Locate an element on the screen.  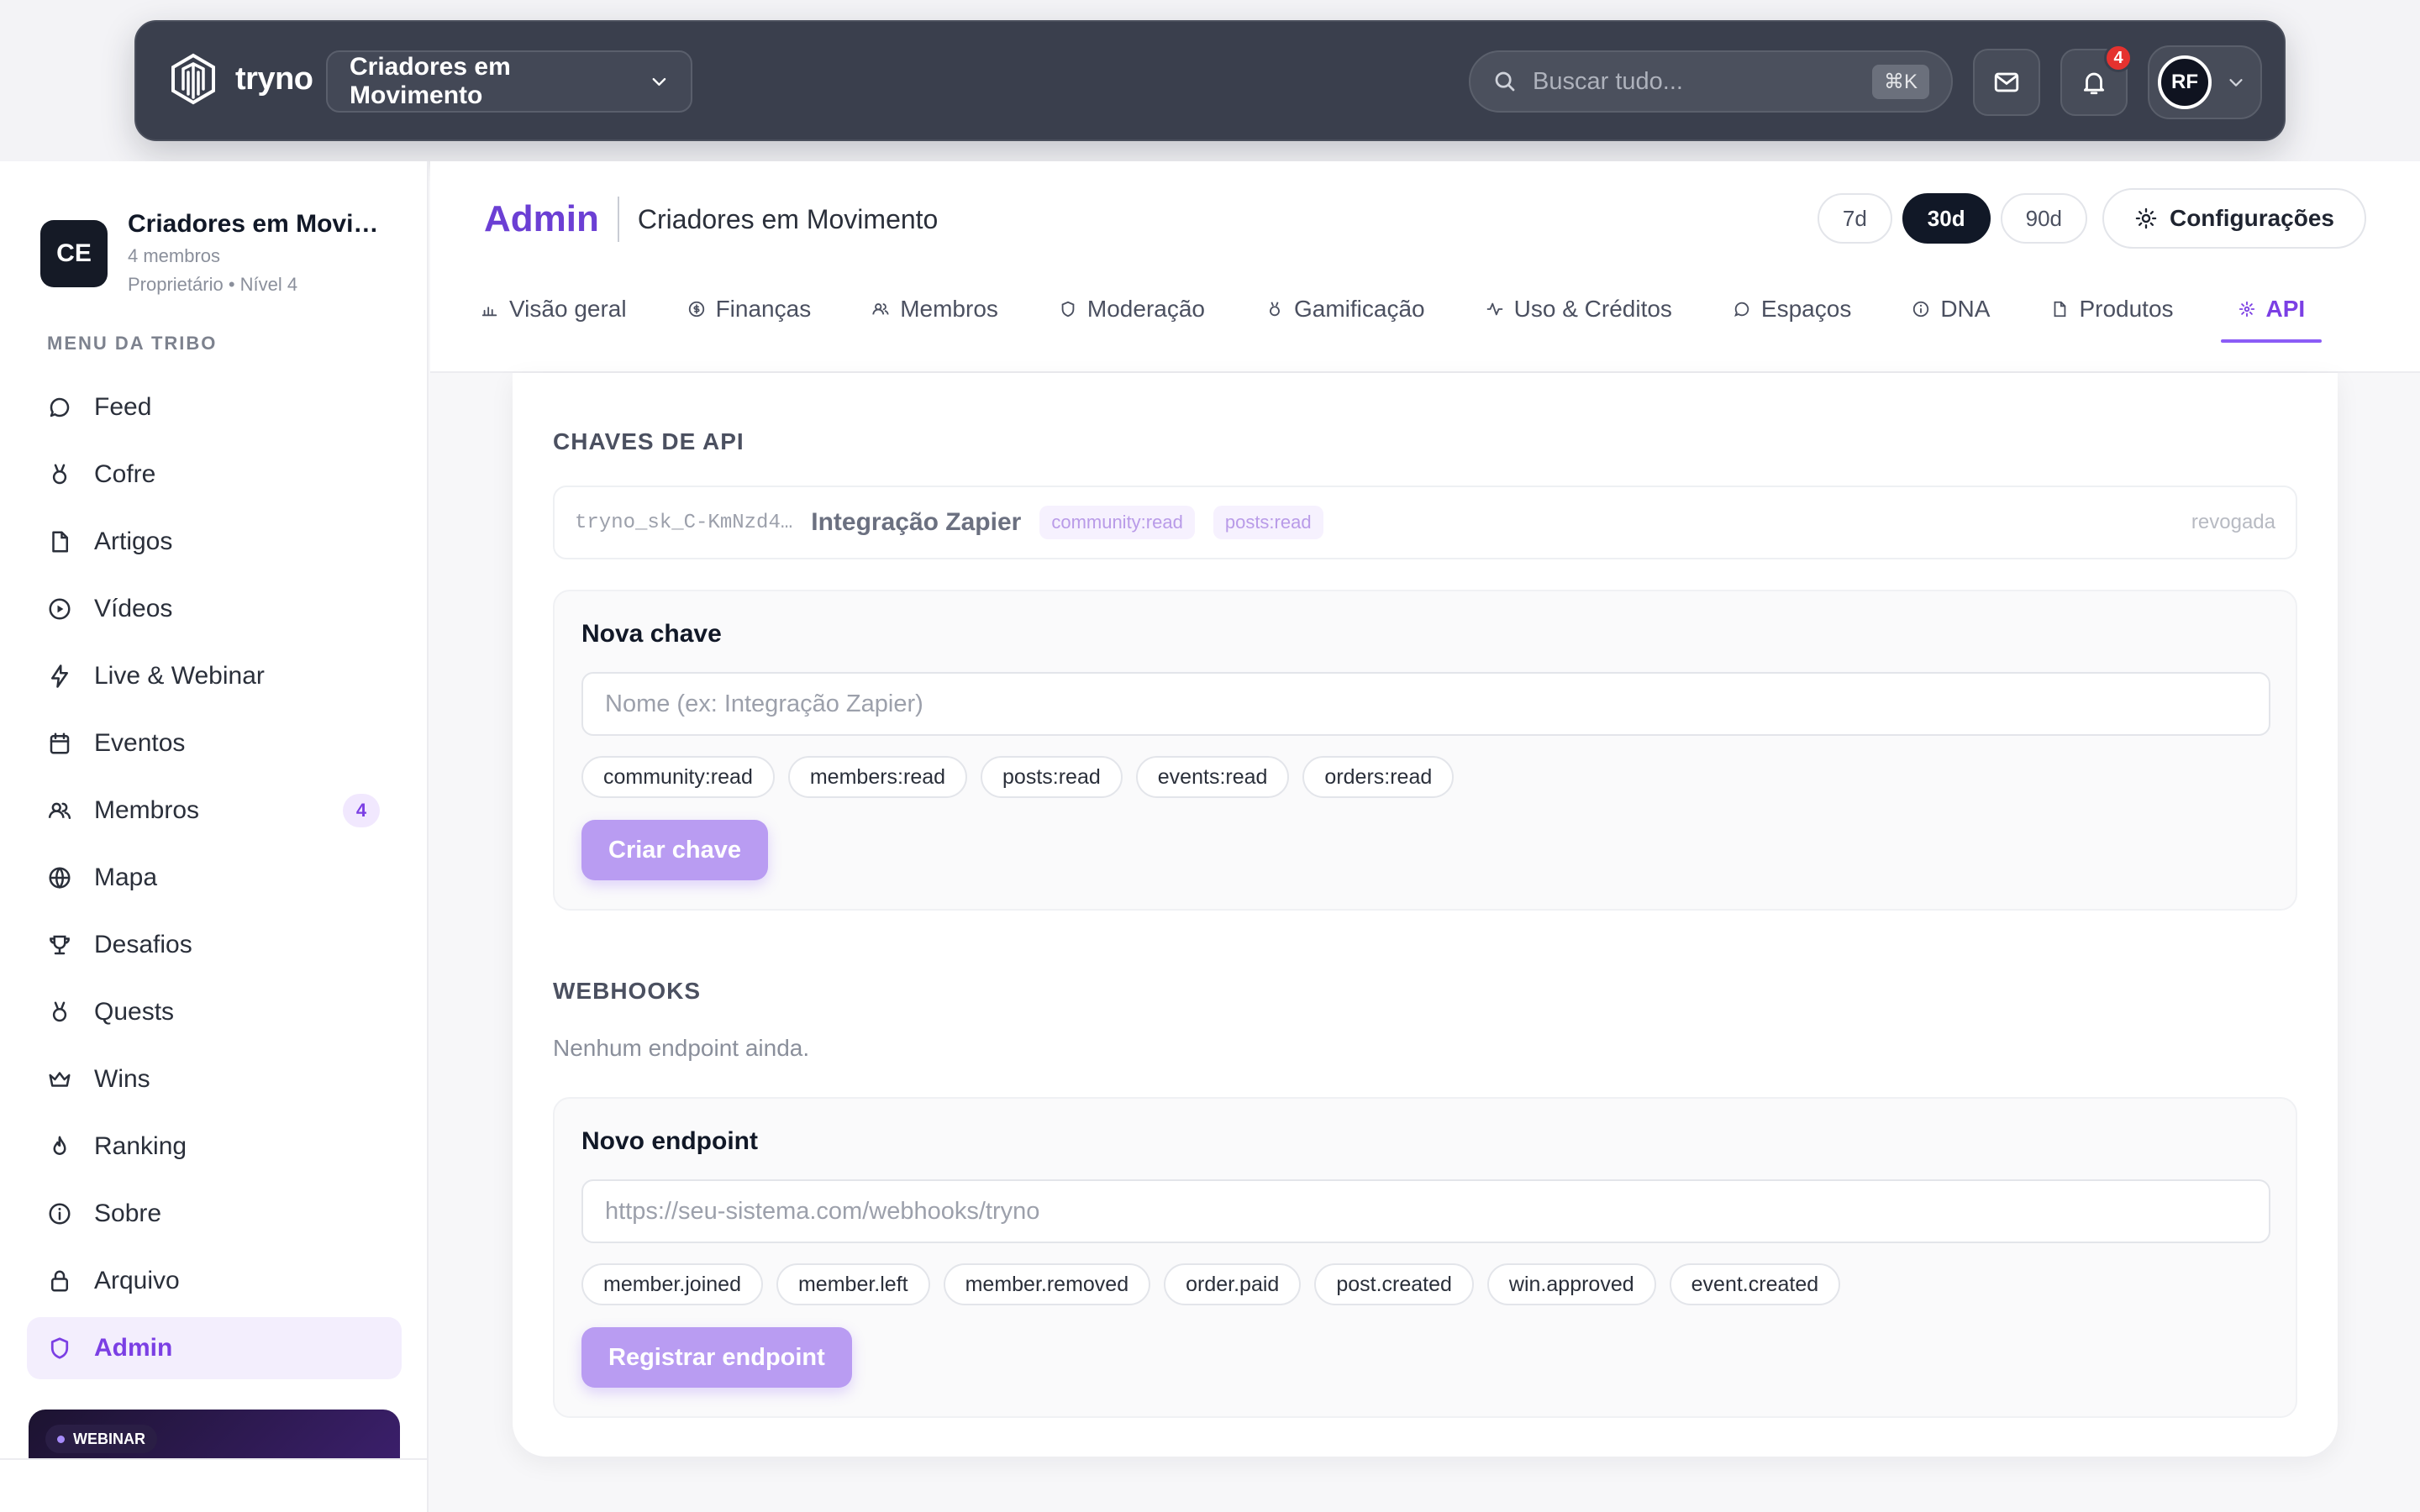
range-30d-button: 30d is located at coordinates (1946, 218).